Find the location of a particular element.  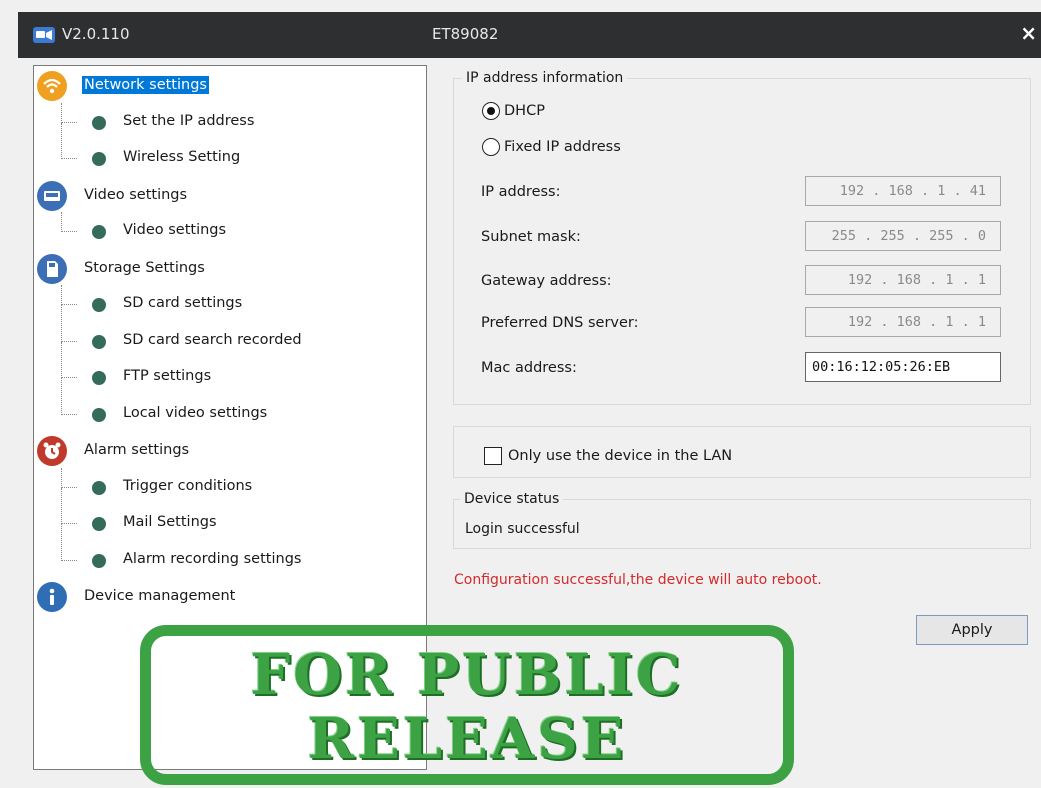

dhcp-radio: DHCP is located at coordinates (513, 111).